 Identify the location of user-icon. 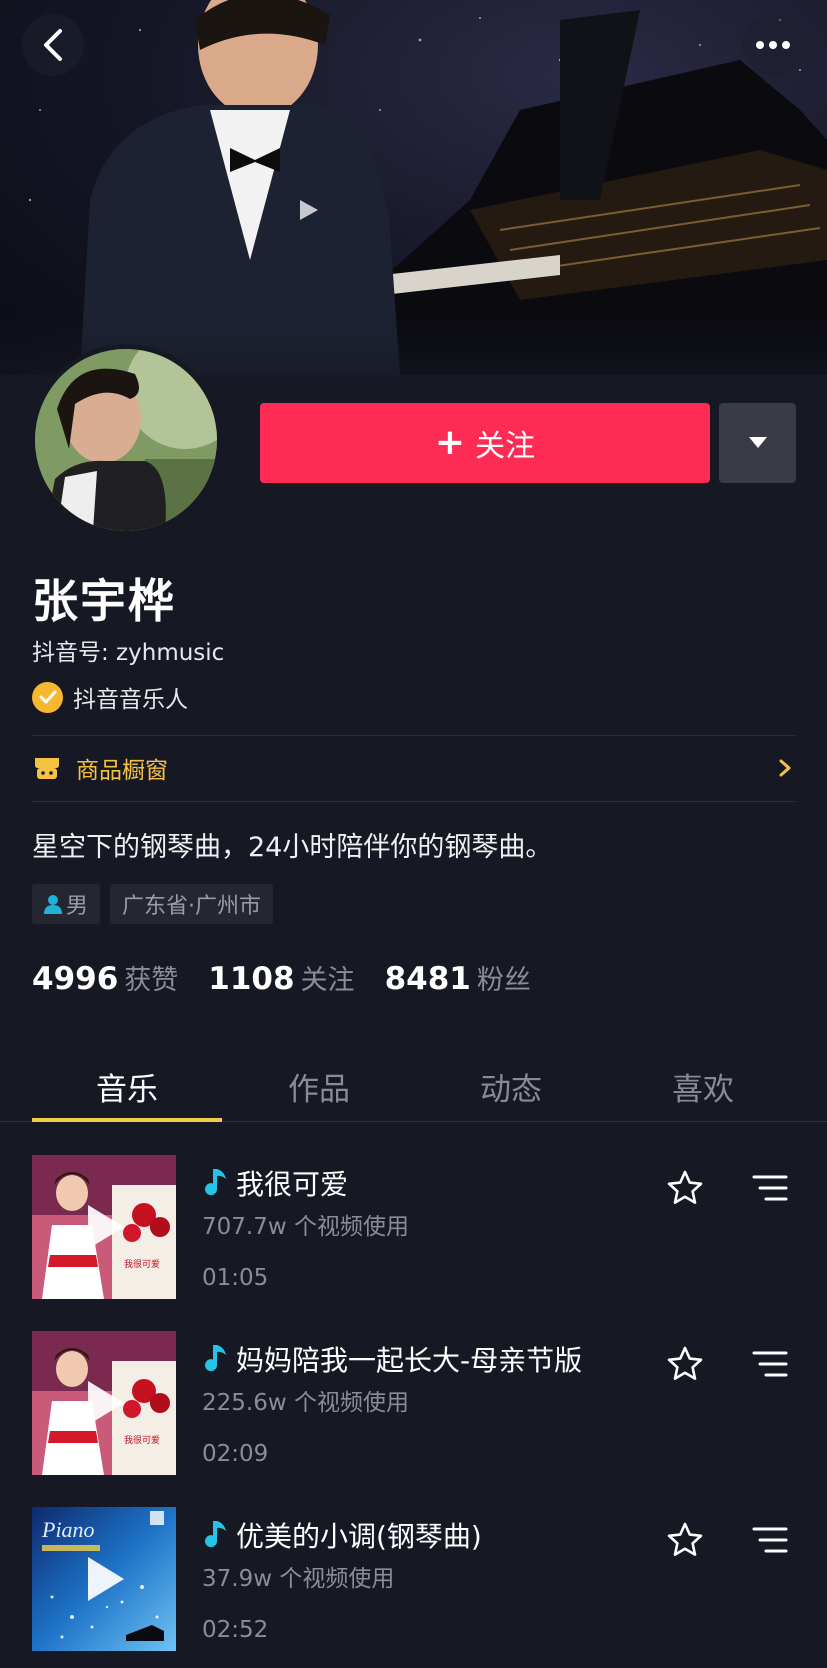
(53, 904).